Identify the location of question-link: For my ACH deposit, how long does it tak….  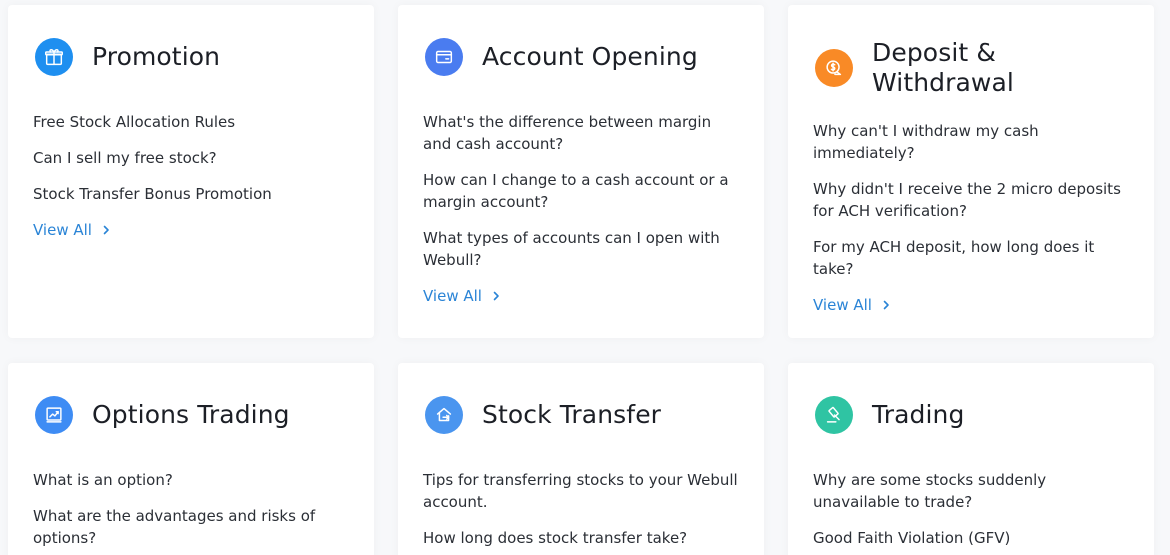
(971, 258).